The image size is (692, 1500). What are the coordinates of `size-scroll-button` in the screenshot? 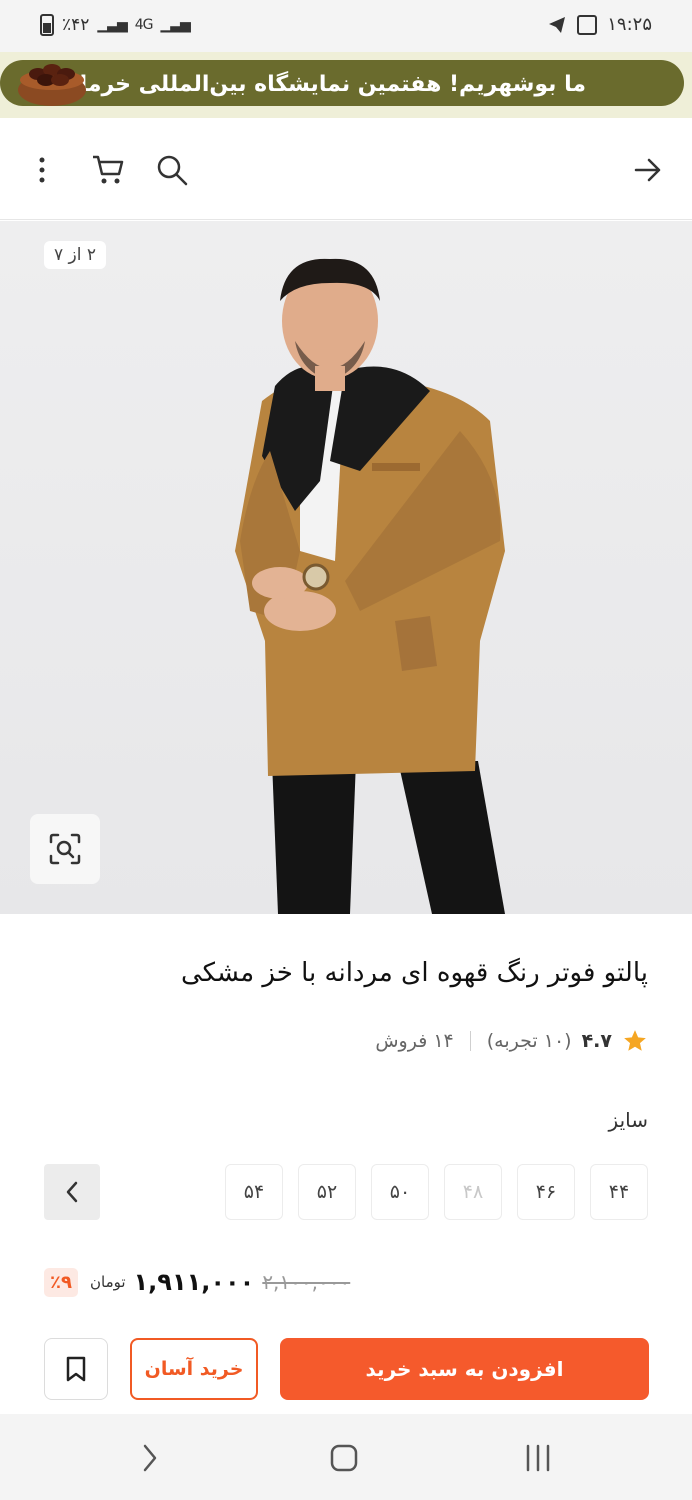 It's located at (72, 1192).